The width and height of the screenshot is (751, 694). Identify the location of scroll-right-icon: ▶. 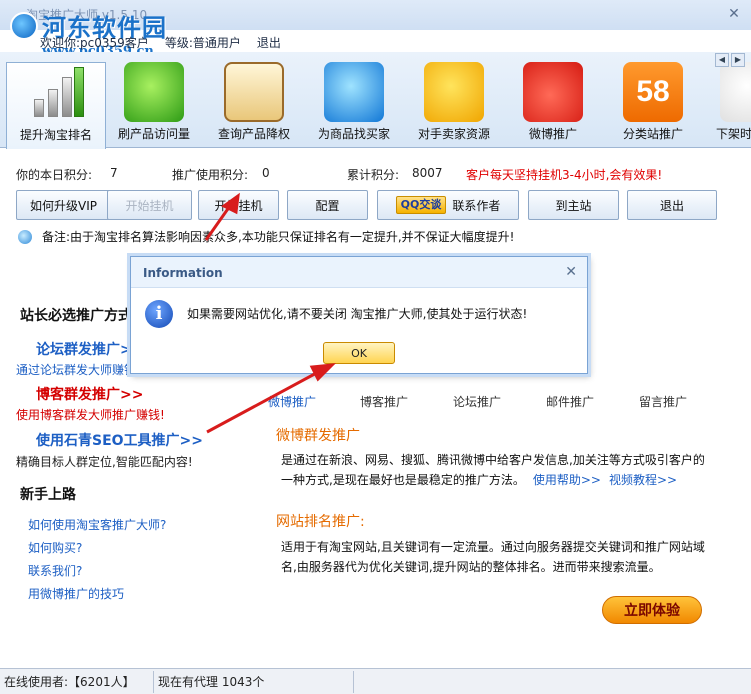
(738, 60).